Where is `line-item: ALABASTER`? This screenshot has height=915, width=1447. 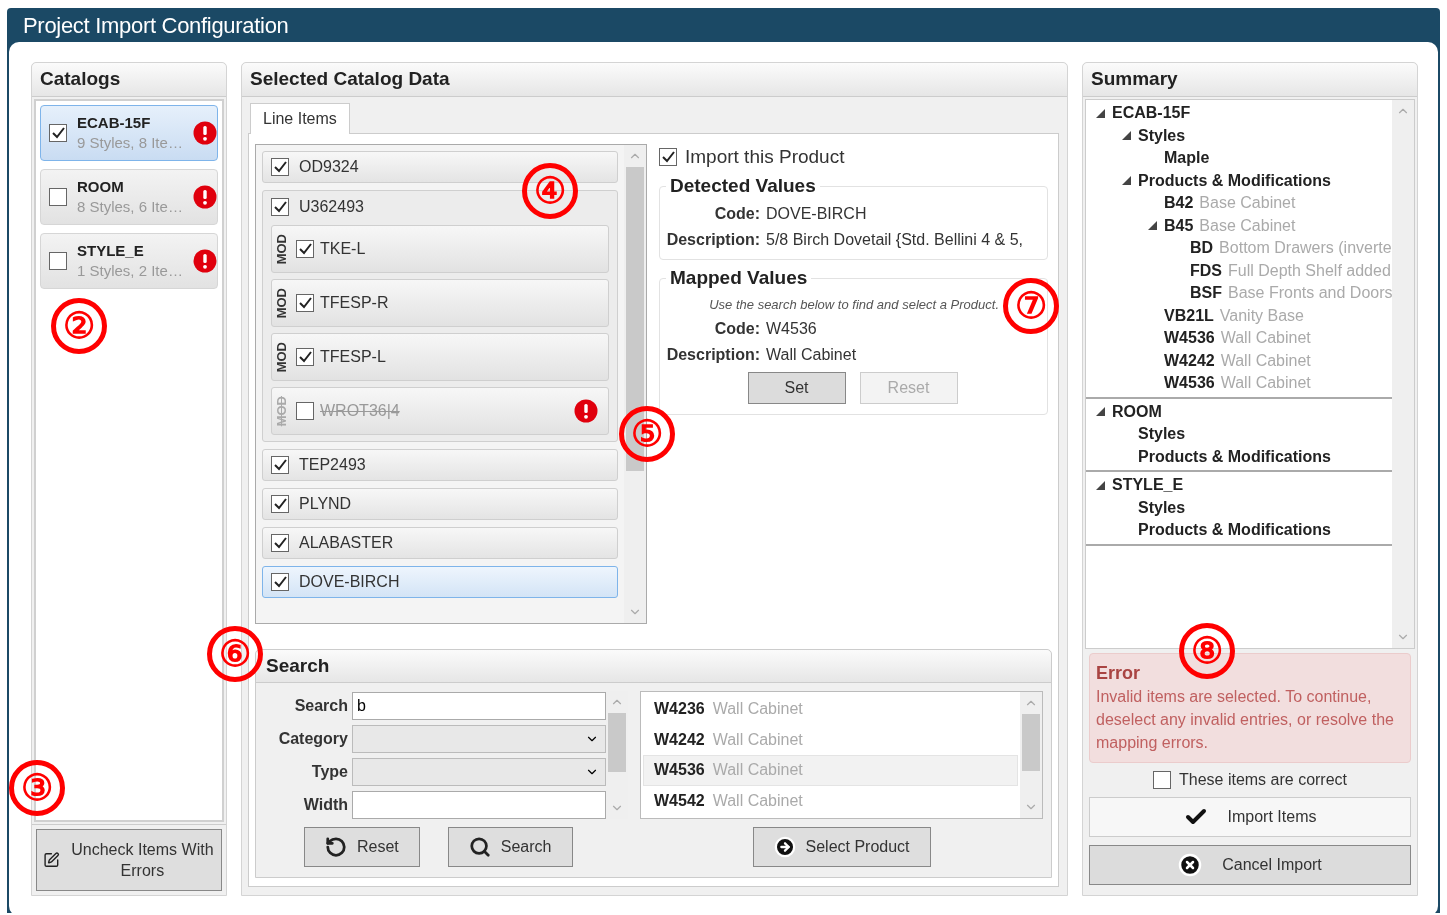 line-item: ALABASTER is located at coordinates (440, 543).